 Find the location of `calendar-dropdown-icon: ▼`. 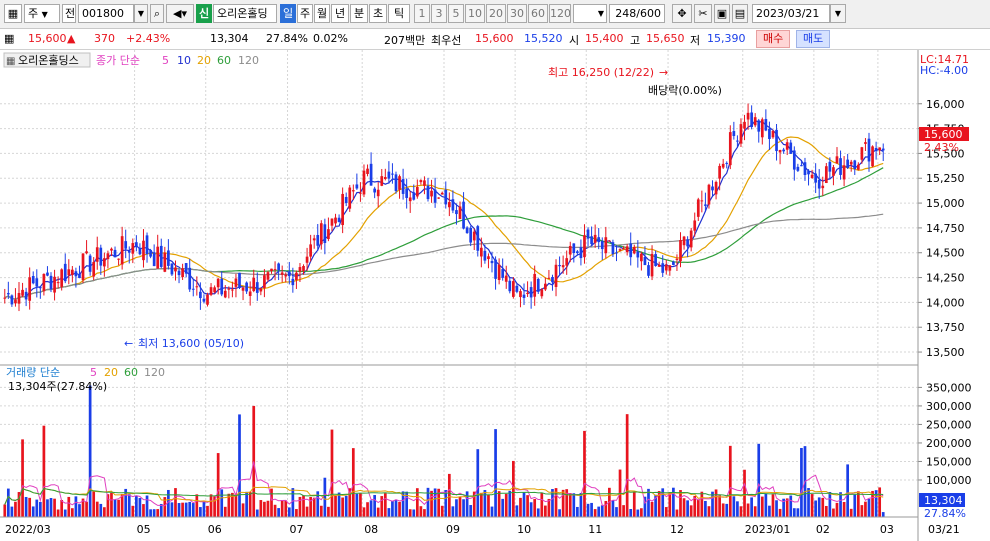

calendar-dropdown-icon: ▼ is located at coordinates (838, 13).